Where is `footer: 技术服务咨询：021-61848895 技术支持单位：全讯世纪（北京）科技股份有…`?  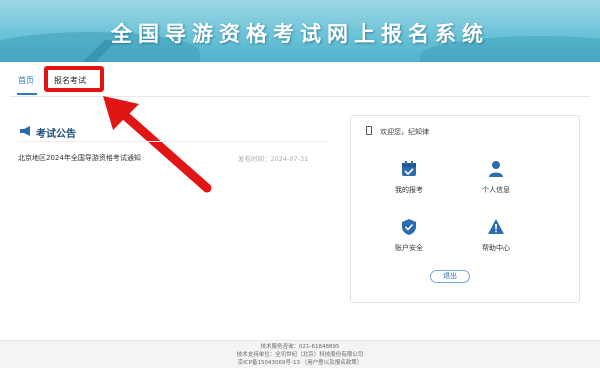
footer: 技术服务咨询：021-61848895 技术支持单位：全讯世纪（北京）科技股份有… is located at coordinates (300, 354).